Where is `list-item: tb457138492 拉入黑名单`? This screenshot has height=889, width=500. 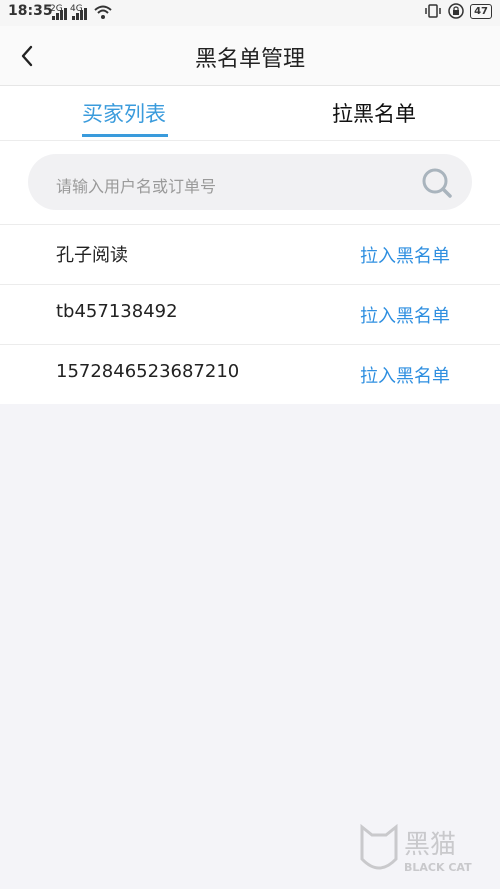
list-item: tb457138492 拉入黑名单 is located at coordinates (250, 314).